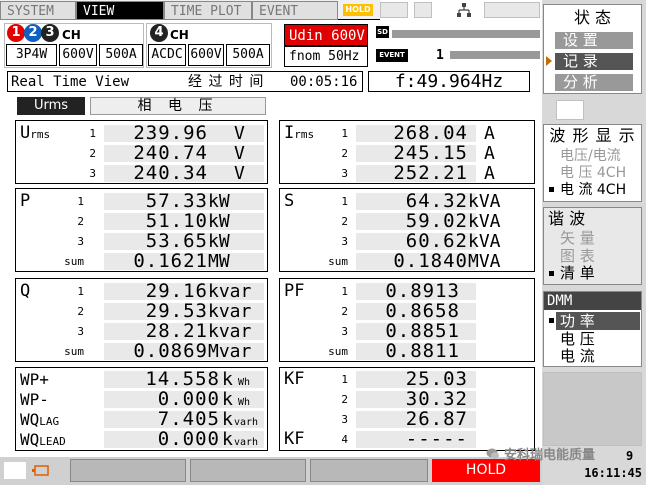 The width and height of the screenshot is (646, 485). I want to click on selection-arrow-icon, so click(549, 61).